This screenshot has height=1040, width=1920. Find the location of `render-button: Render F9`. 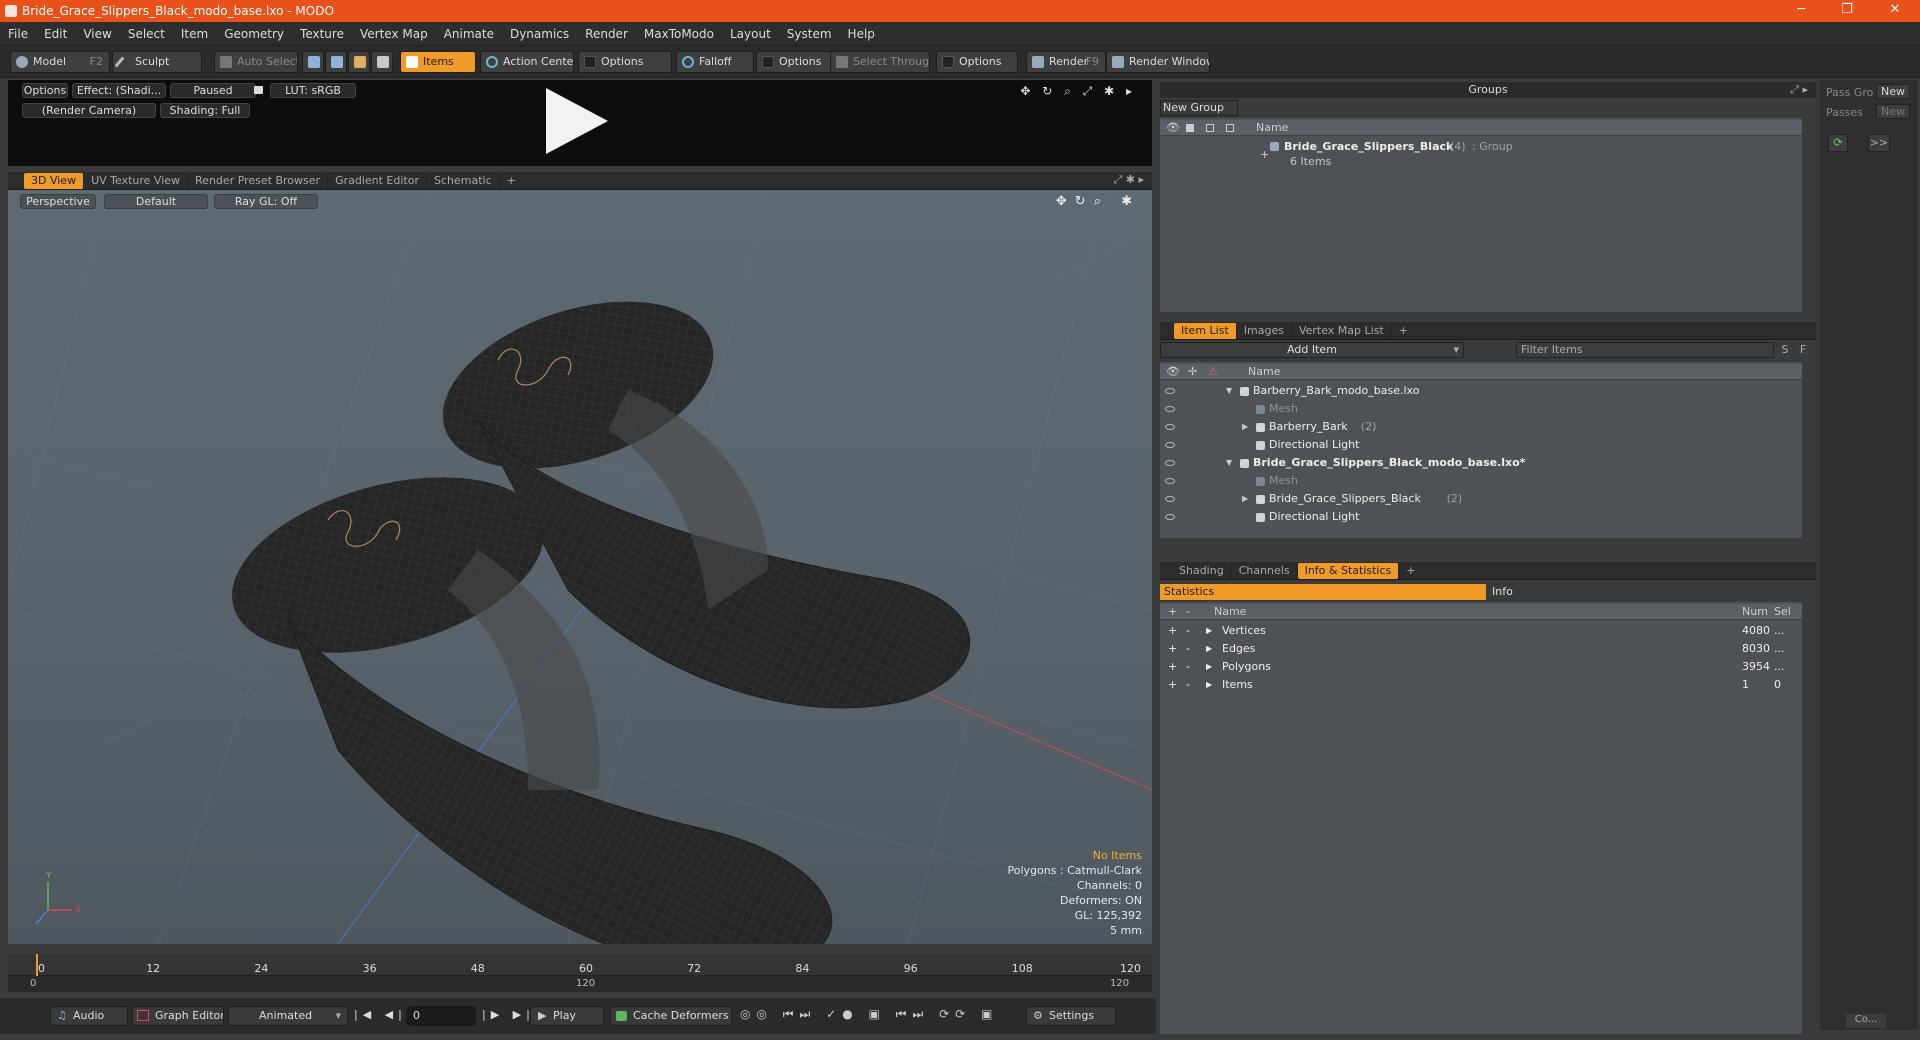

render-button: Render F9 is located at coordinates (1066, 62).